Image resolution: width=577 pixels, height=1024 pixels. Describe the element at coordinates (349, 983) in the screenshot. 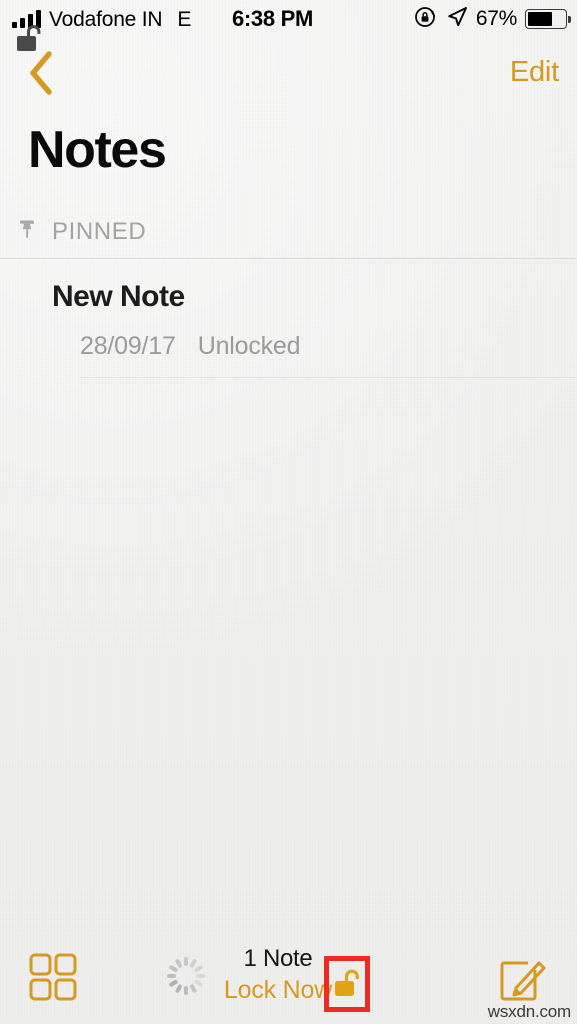

I see `unlock-padlock-icon` at that location.